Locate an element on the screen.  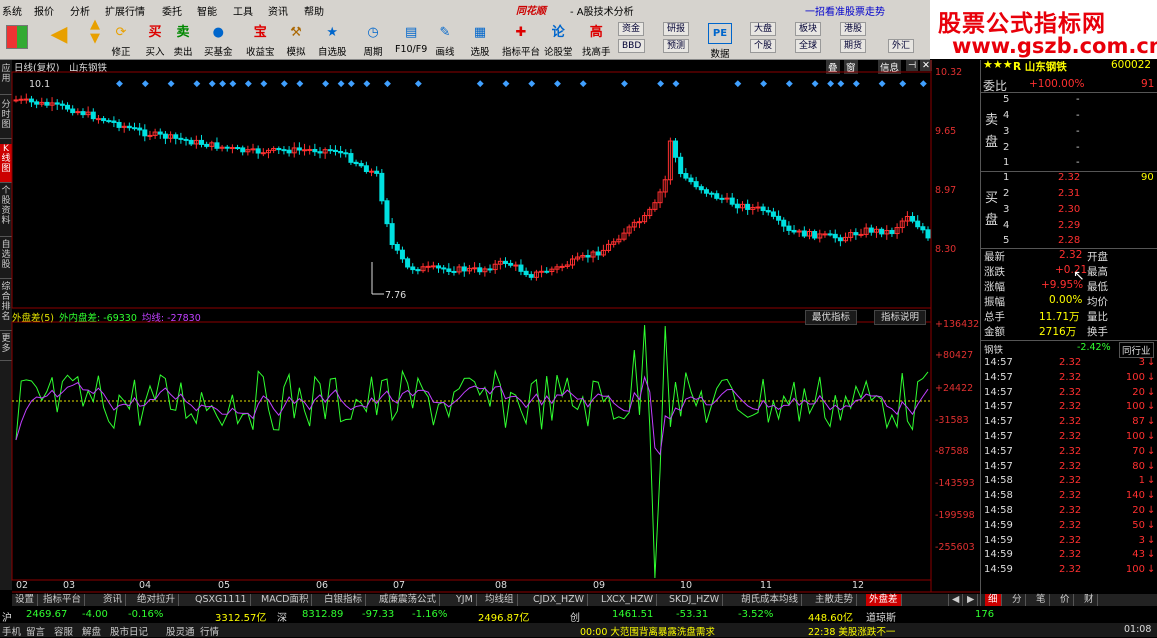
stock-name: R 山东钢铁 is located at coordinates (1040, 67).